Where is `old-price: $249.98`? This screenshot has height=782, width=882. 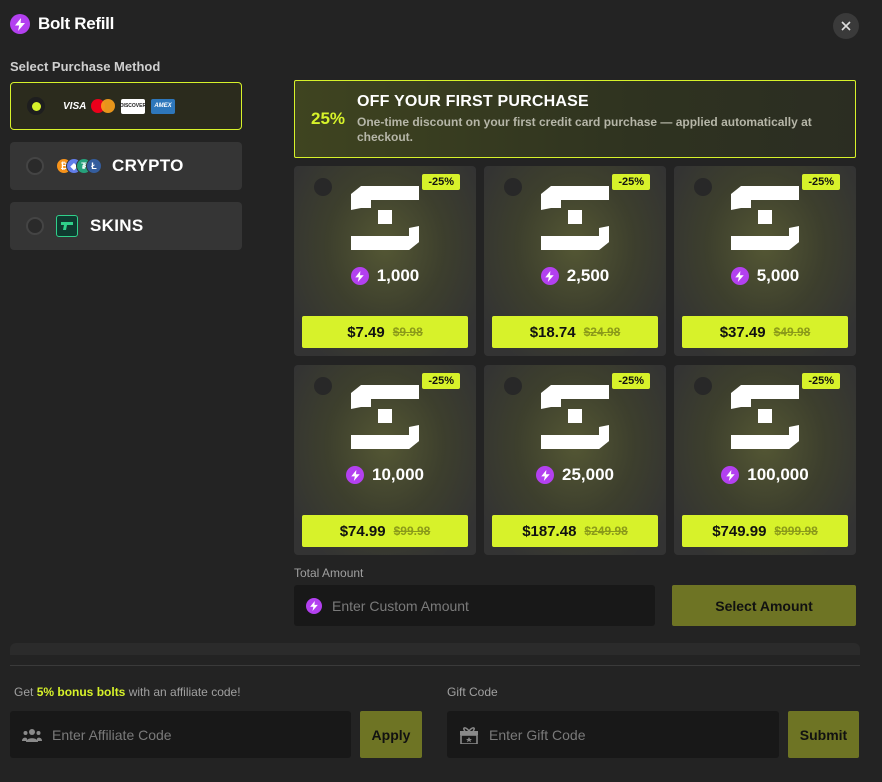
old-price: $249.98 is located at coordinates (606, 531).